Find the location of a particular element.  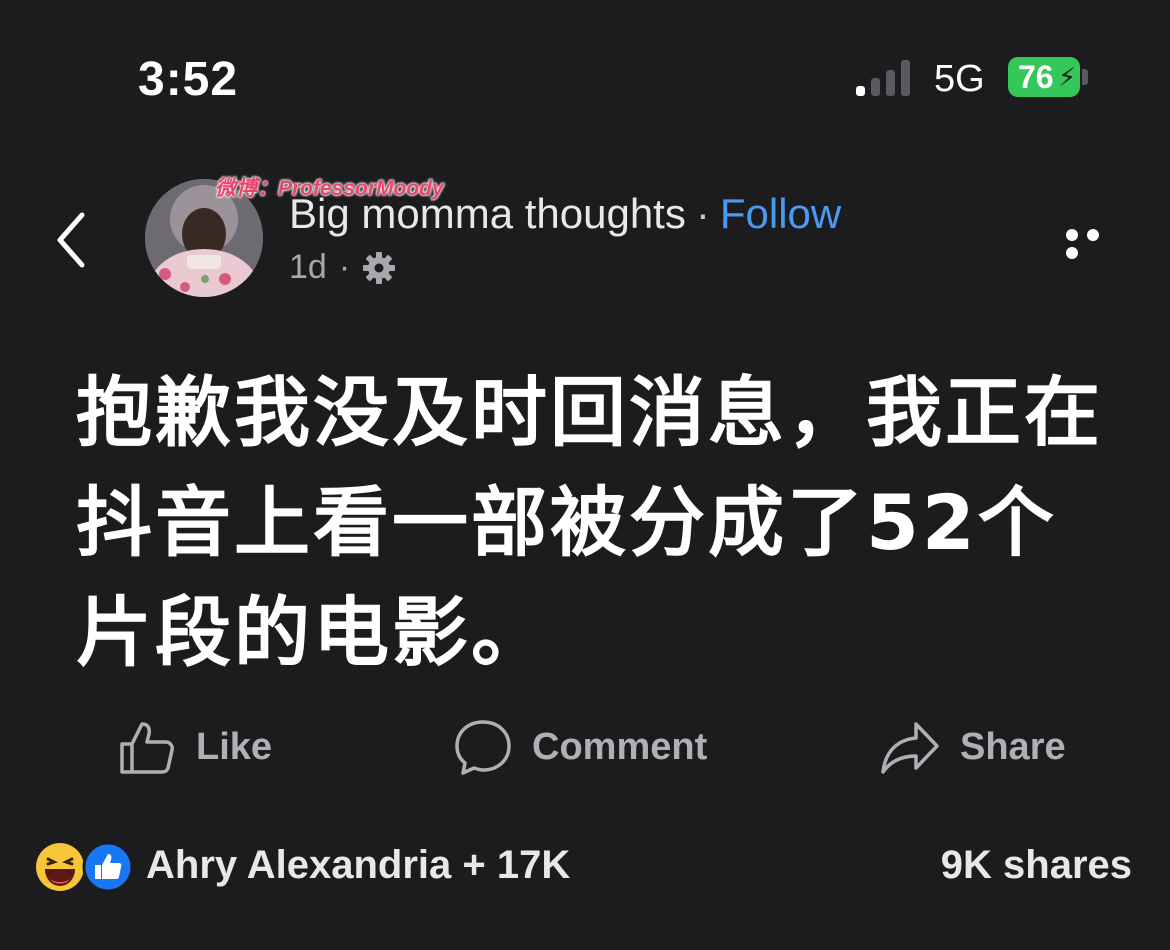

page-name: Big momma thoughts is located at coordinates (487, 213).